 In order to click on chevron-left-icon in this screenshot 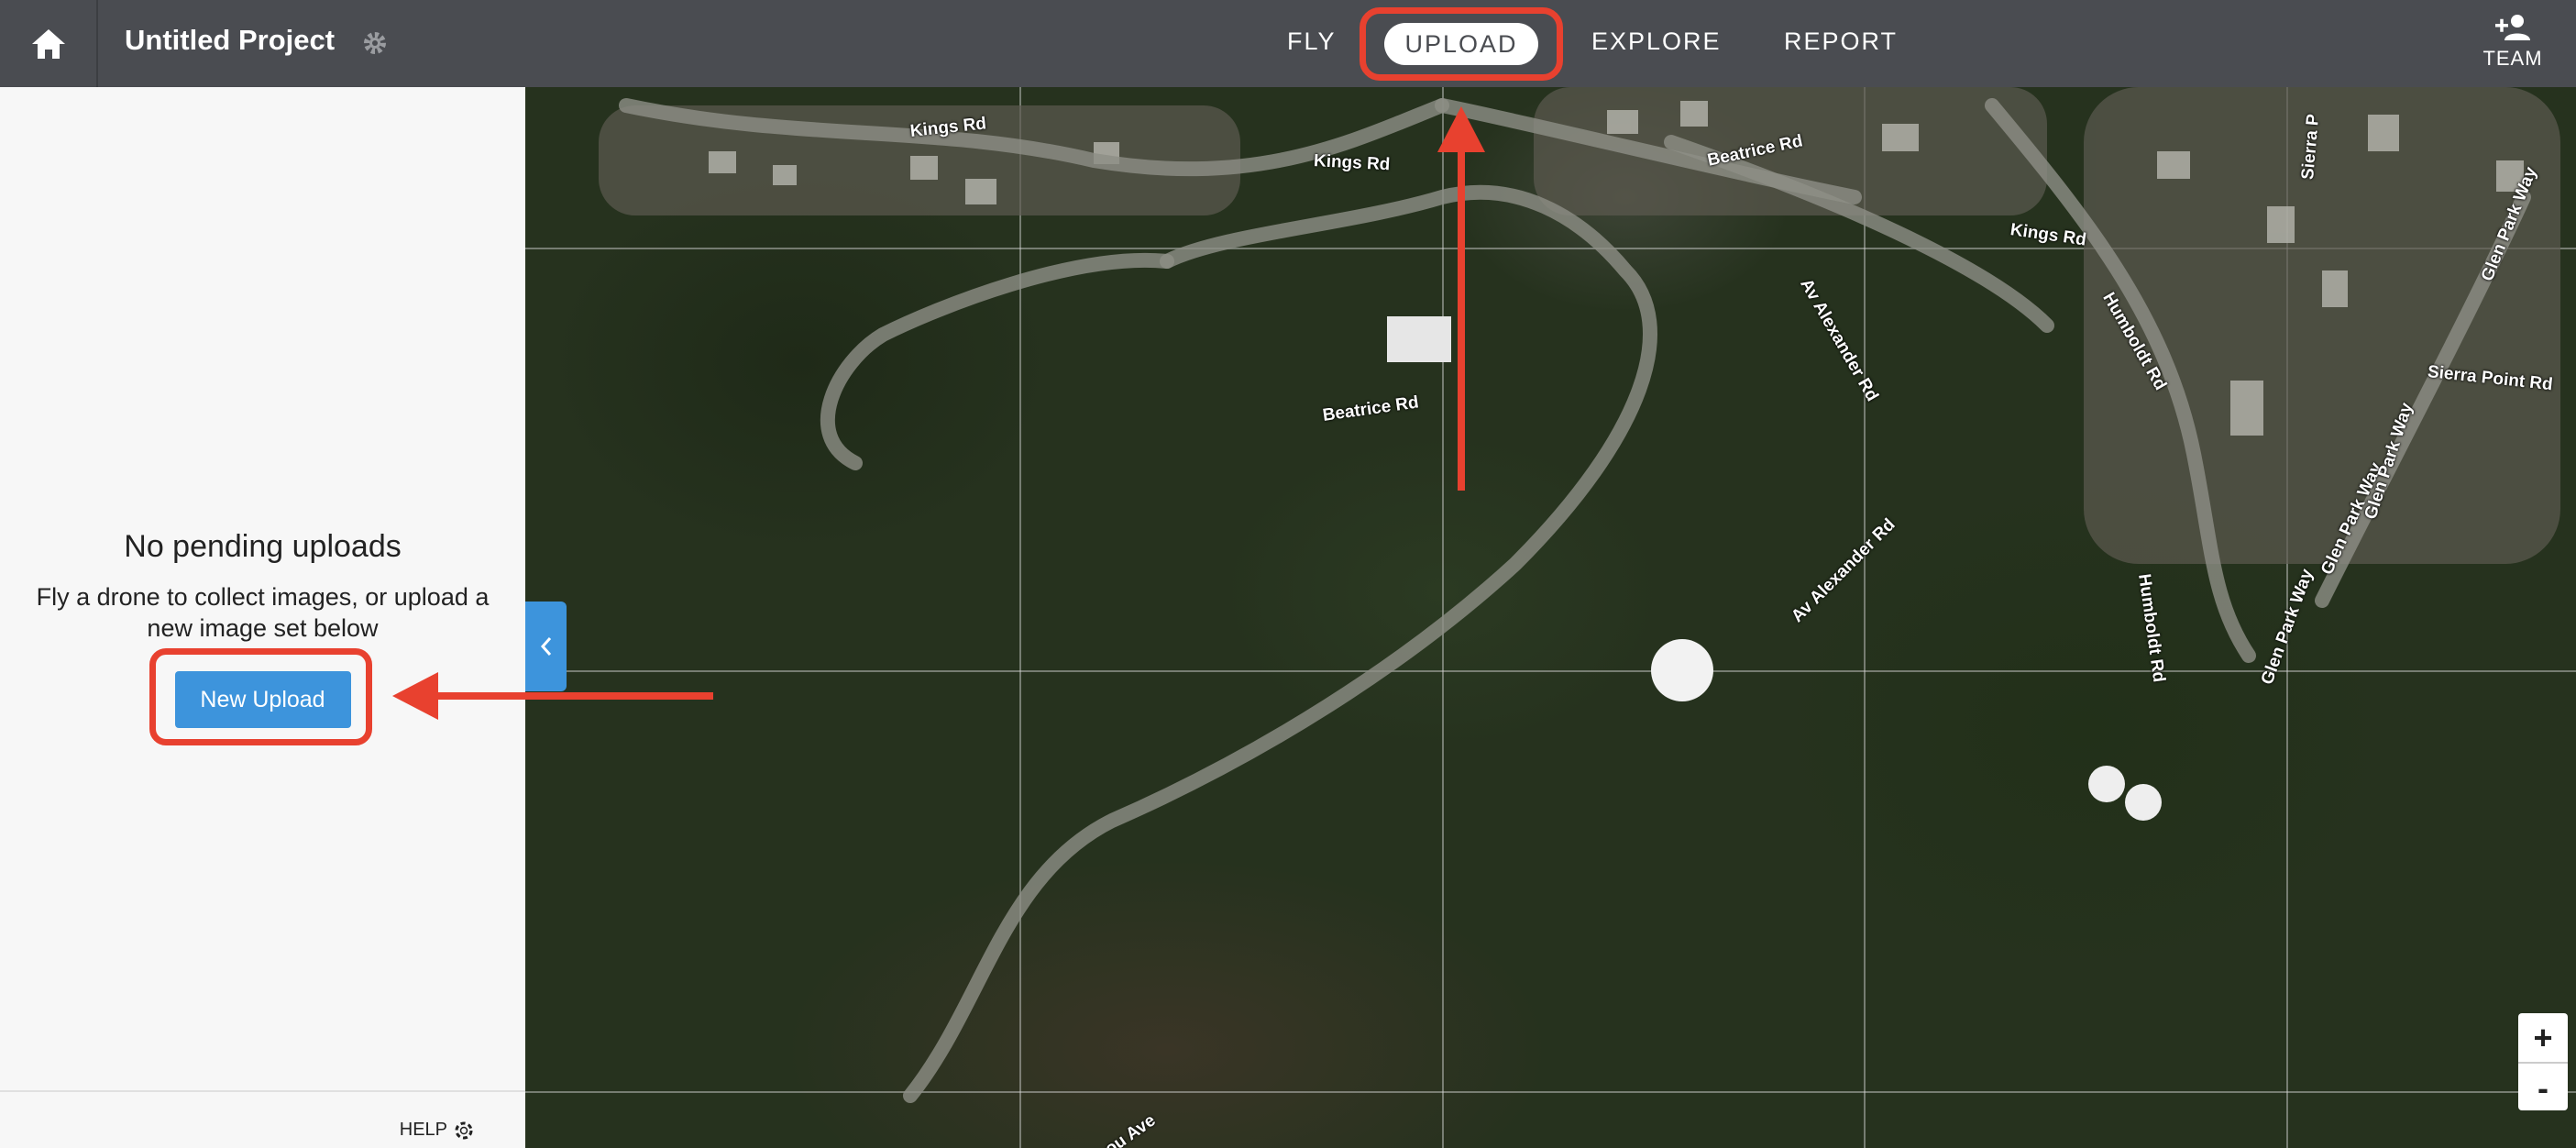, I will do `click(545, 646)`.